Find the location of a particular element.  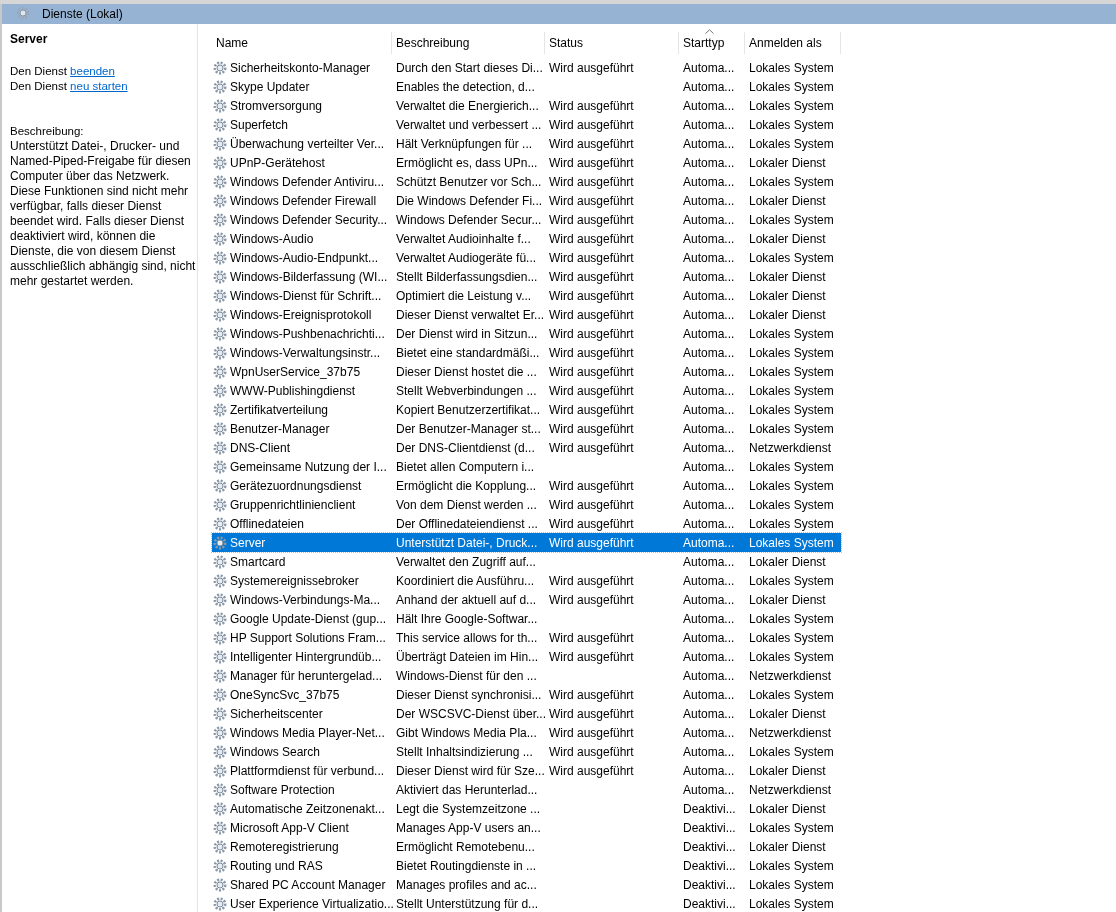

service-row: Offlinedateien Der Offlinedateiendienst ... Wird ausgeführt Automa... Lokales System is located at coordinates (526, 523).